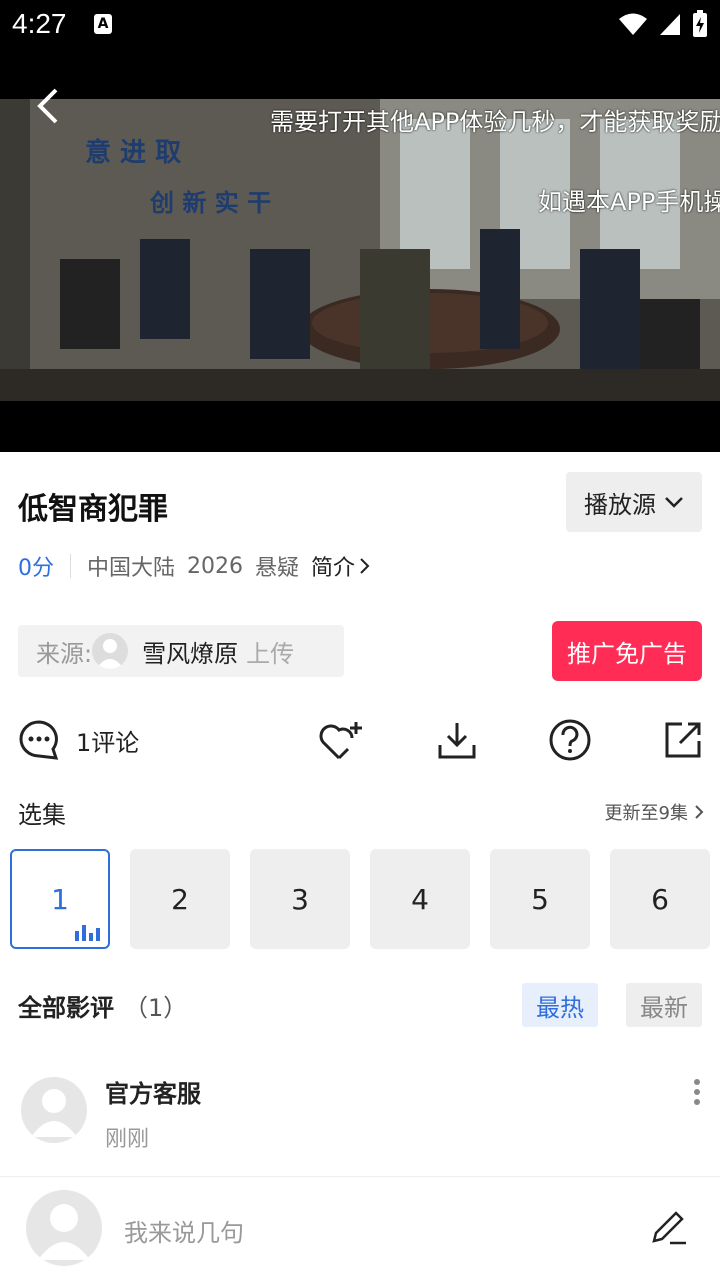  What do you see at coordinates (646, 813) in the screenshot?
I see `episodes-update-text: 更新至9集` at bounding box center [646, 813].